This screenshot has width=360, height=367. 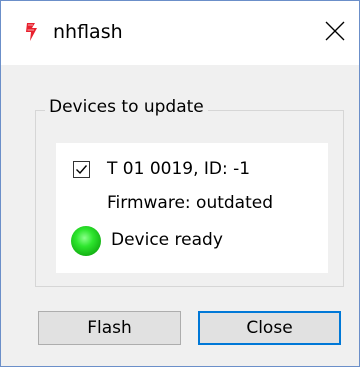 I want to click on firmware-status: Firmware: outdated, so click(x=190, y=203).